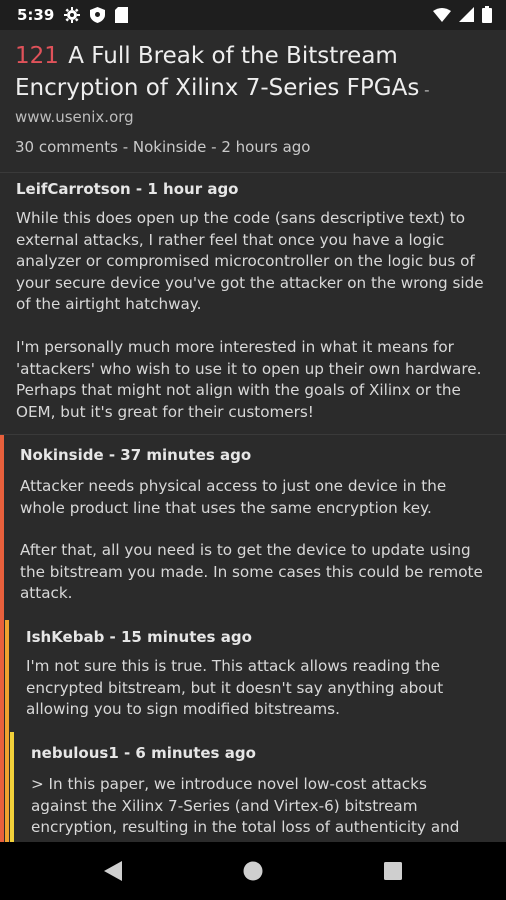  I want to click on story-score: 121, so click(37, 56).